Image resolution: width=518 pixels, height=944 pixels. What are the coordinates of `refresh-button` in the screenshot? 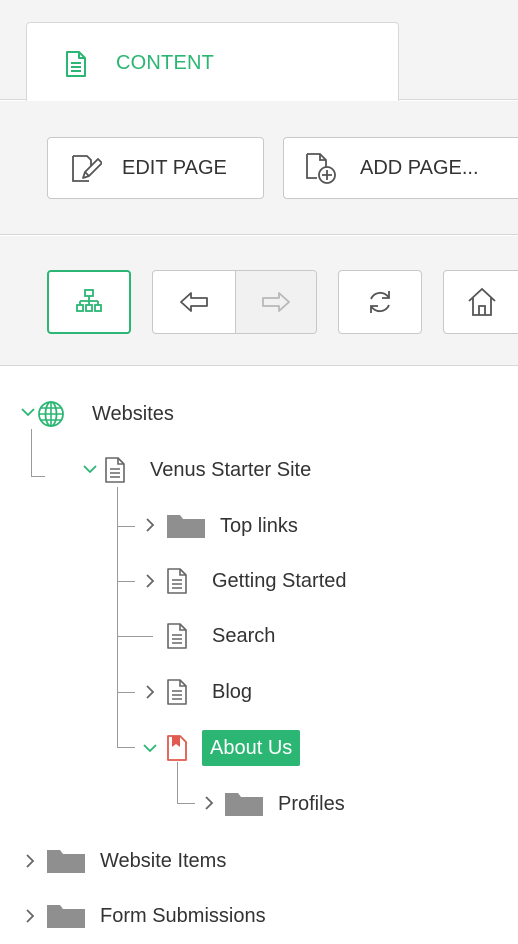 It's located at (380, 302).